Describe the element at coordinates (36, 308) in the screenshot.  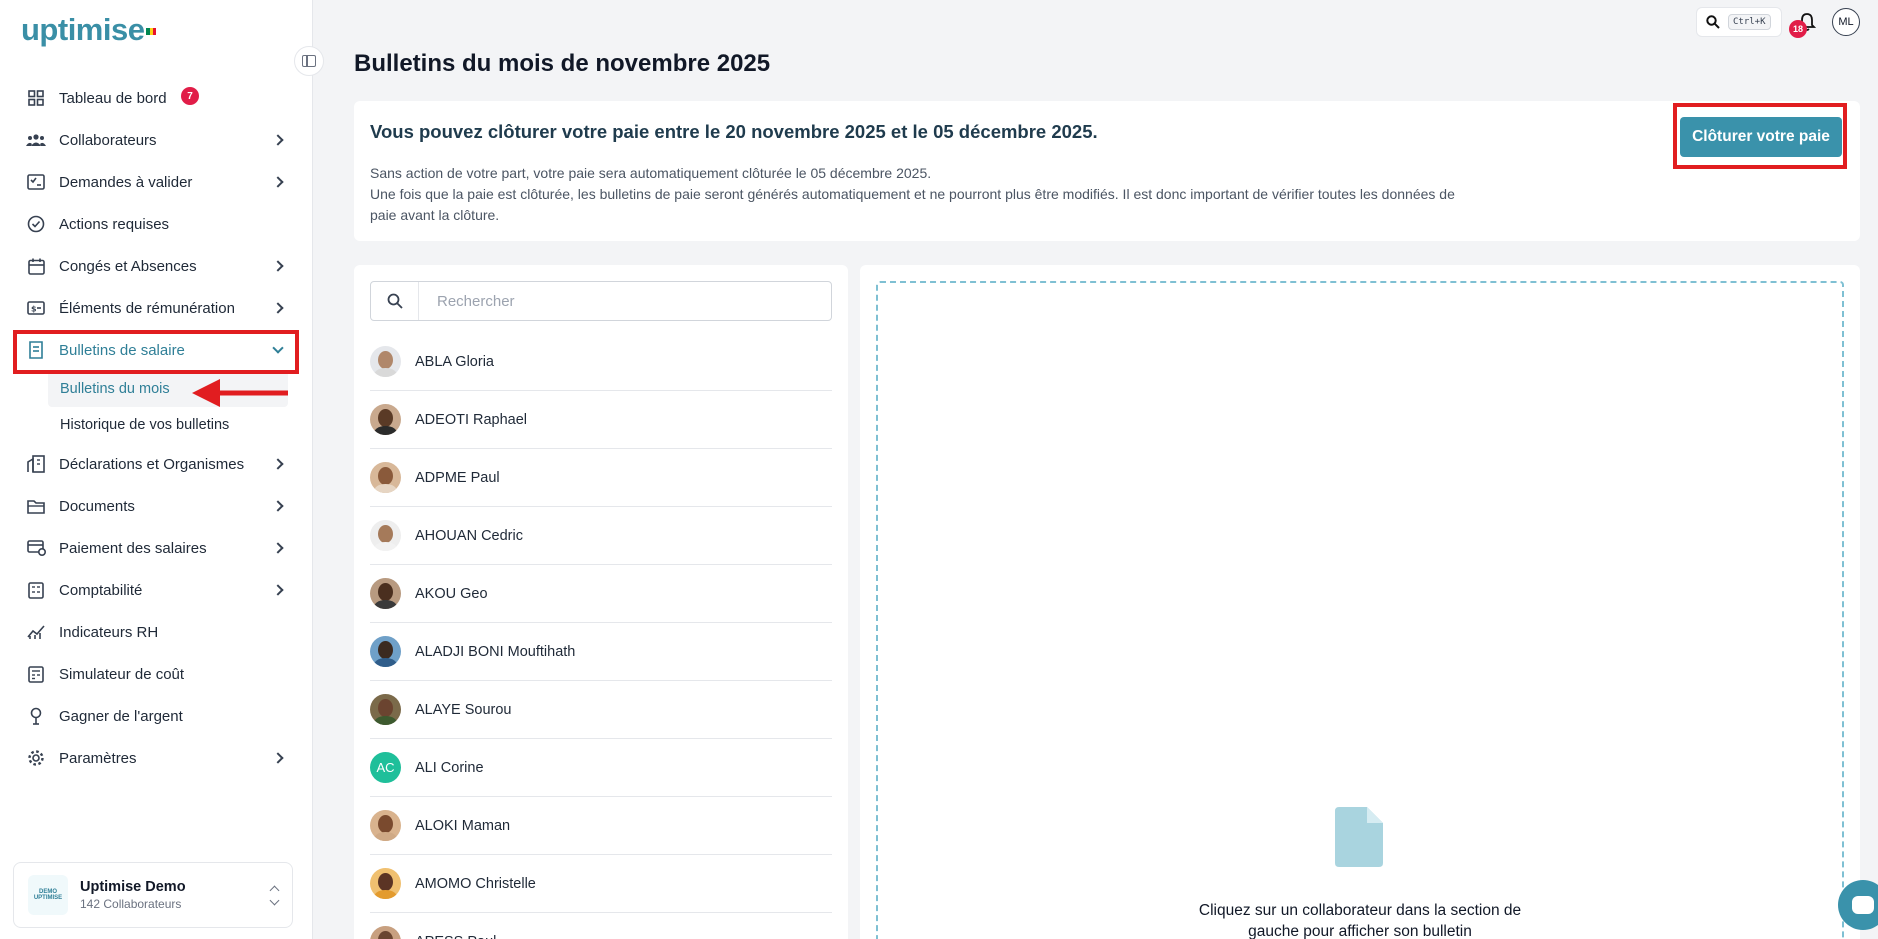
I see `money-icon: $` at that location.